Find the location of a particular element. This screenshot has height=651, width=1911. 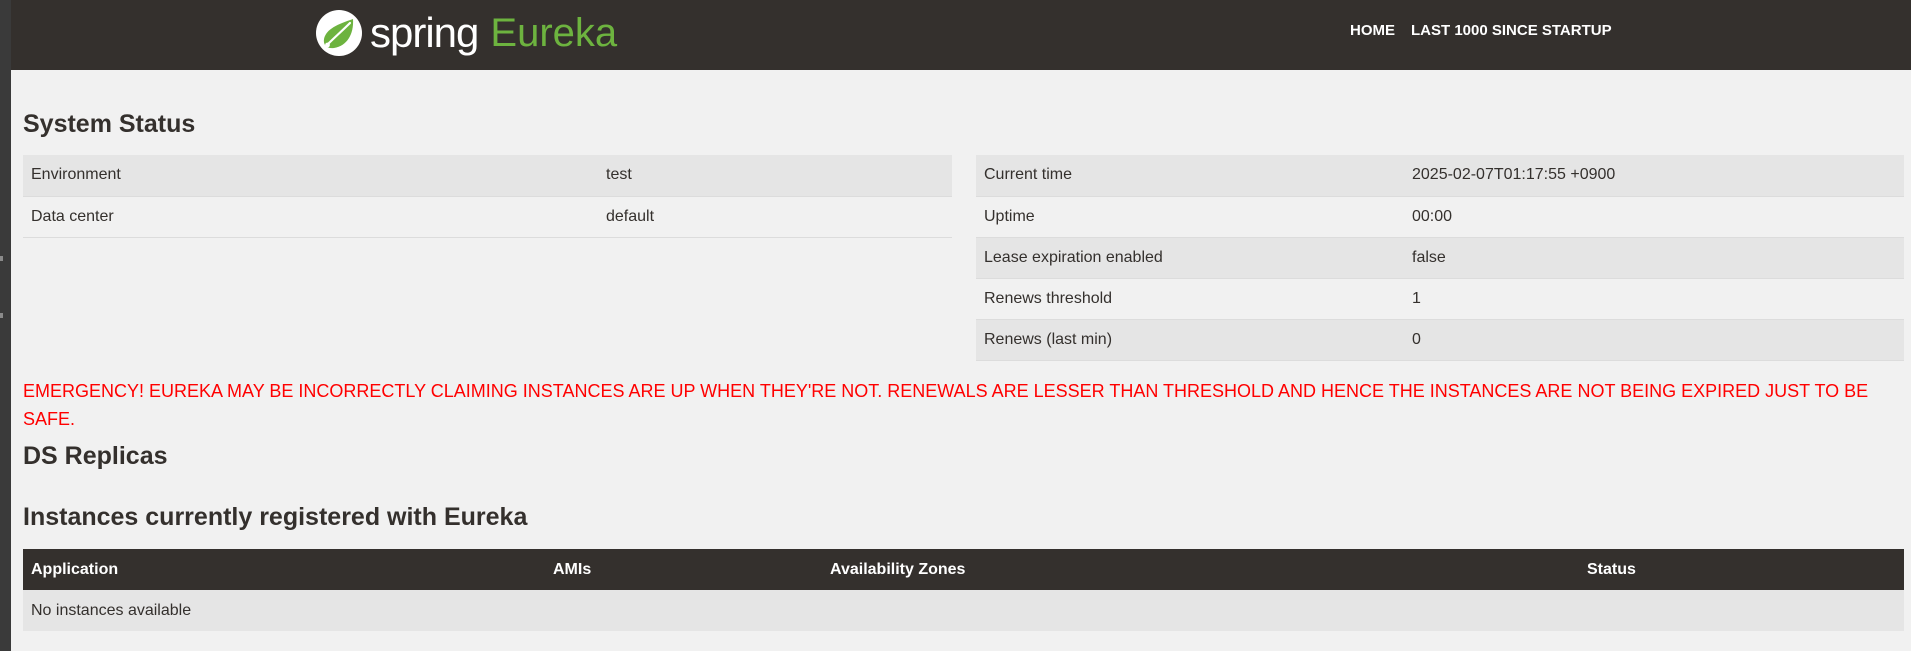

row-value: 2025-02-07T01:17:55 +0900 is located at coordinates (1654, 176).